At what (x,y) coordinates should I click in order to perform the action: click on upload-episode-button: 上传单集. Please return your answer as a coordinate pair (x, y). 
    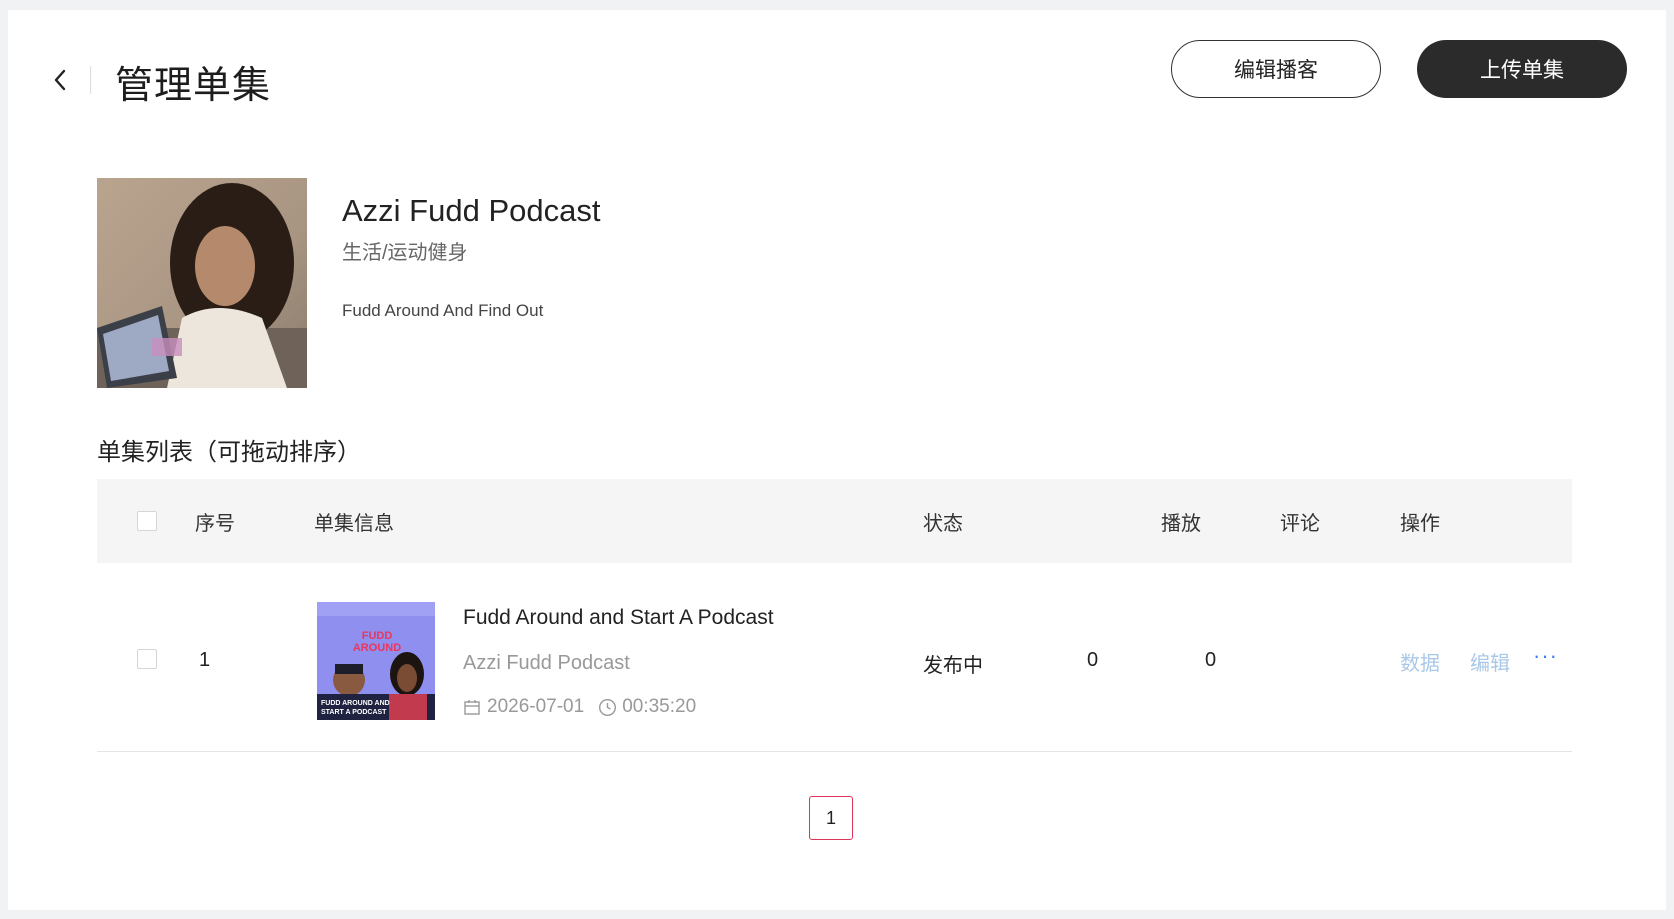
    Looking at the image, I should click on (1522, 69).